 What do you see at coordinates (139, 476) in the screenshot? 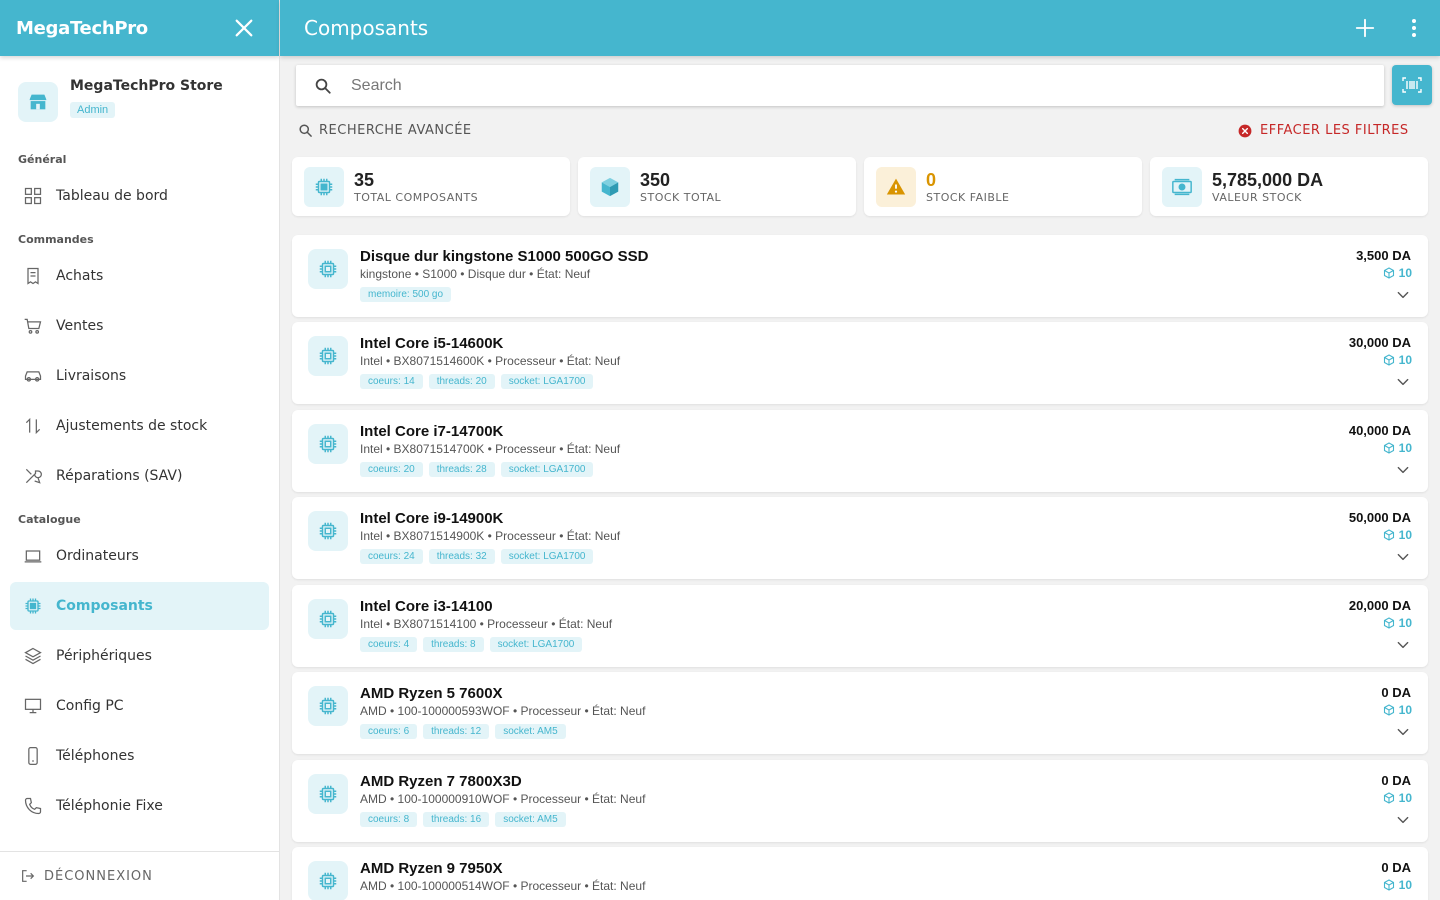
I see `sidebar-item-reparations: Réparations (SAV)` at bounding box center [139, 476].